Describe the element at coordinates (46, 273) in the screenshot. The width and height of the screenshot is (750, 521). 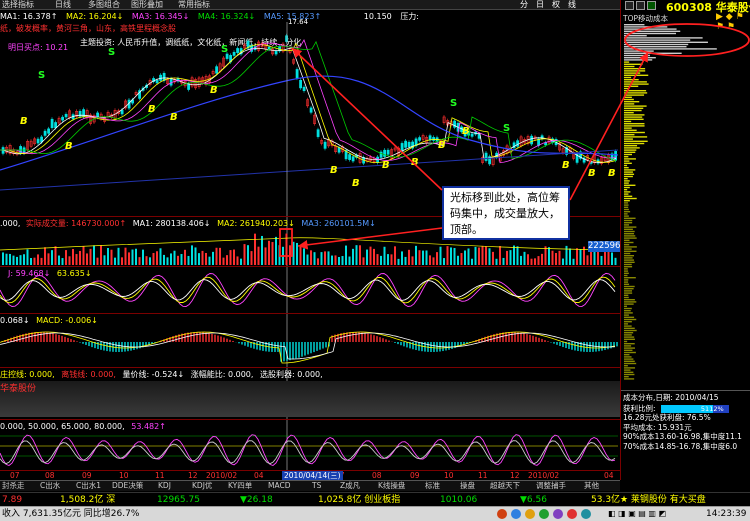
I see `kdj-header: J: 59.468↓ 63.635↓` at that location.